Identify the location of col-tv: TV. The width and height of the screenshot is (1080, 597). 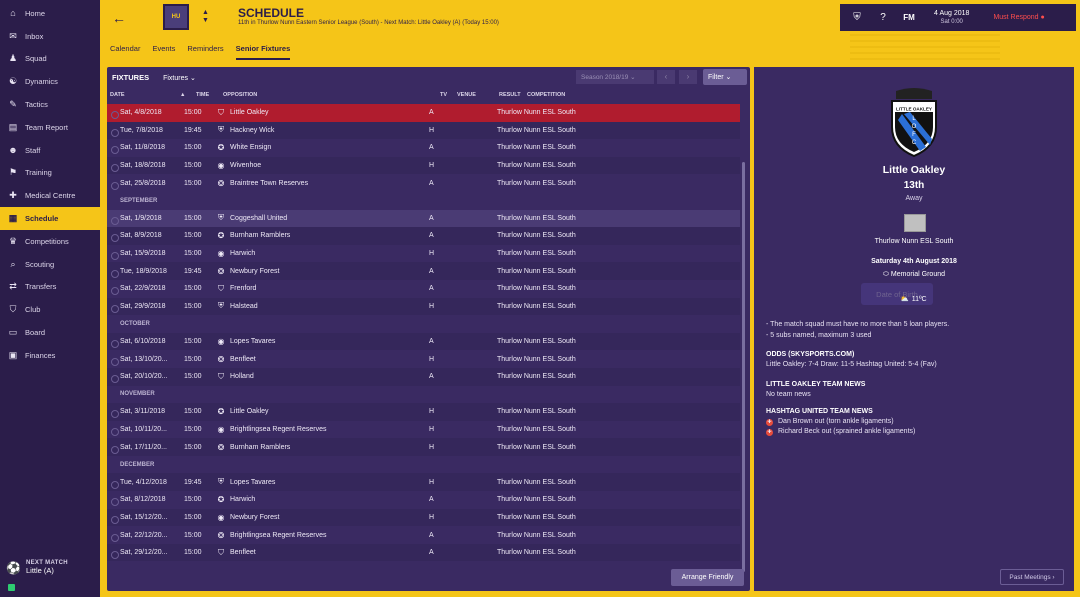
(448, 95).